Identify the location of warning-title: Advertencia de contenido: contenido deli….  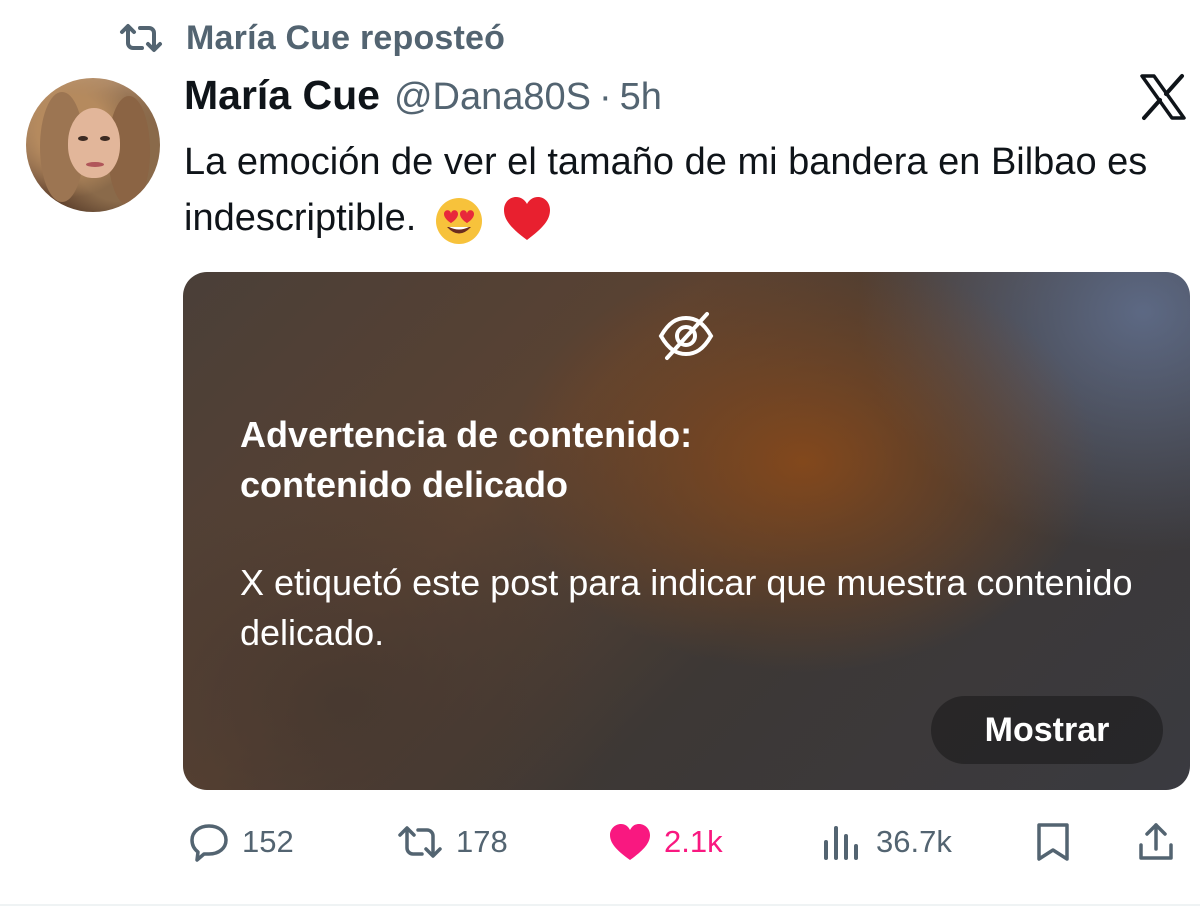
(590, 460).